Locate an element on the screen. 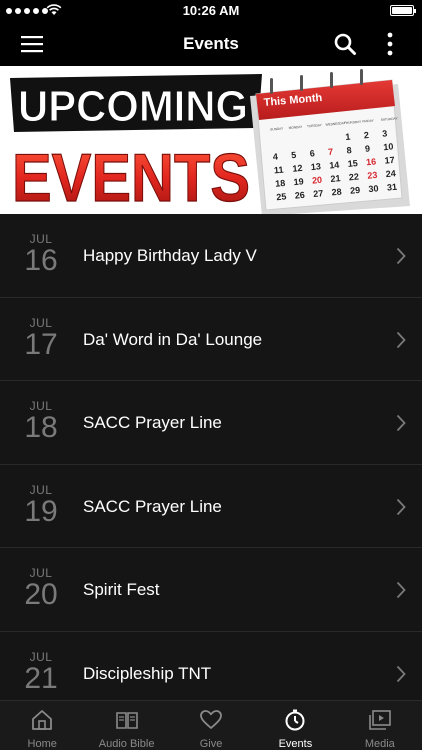  event-day: 21 is located at coordinates (41, 678).